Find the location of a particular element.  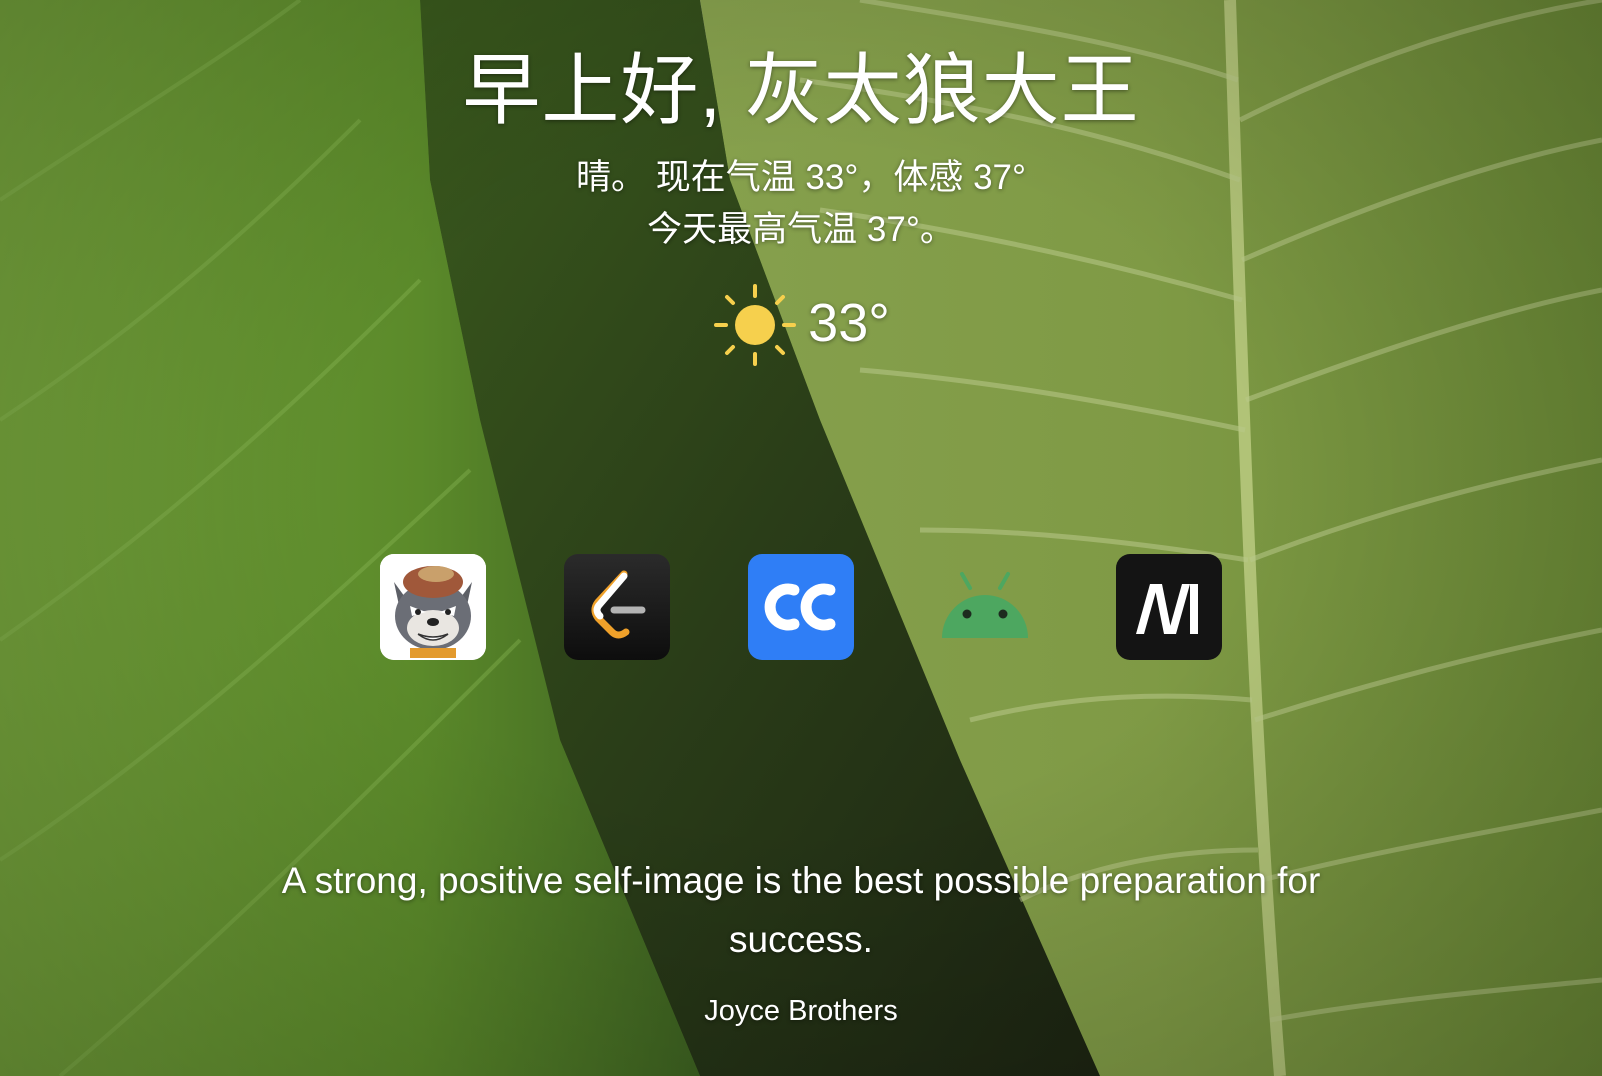

android-app-shortcut is located at coordinates (985, 607).